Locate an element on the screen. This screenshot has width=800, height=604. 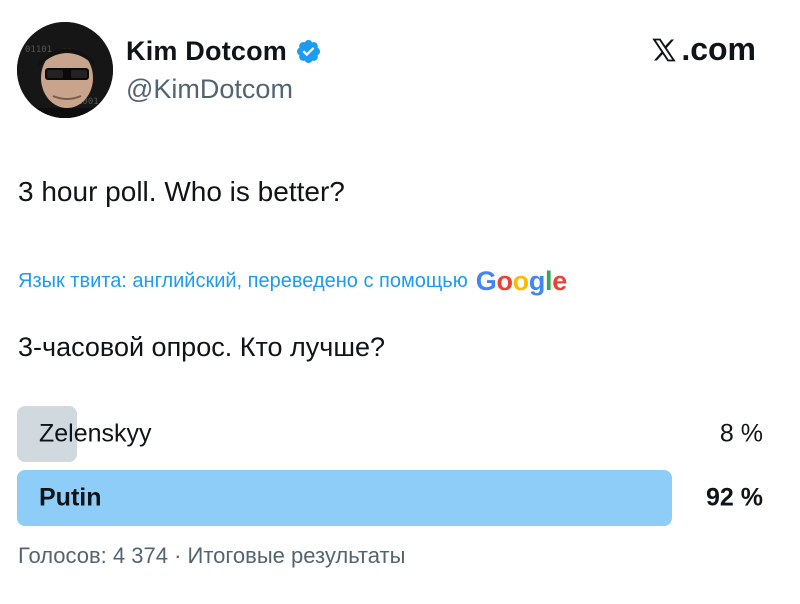
x-logo-icon is located at coordinates (664, 49).